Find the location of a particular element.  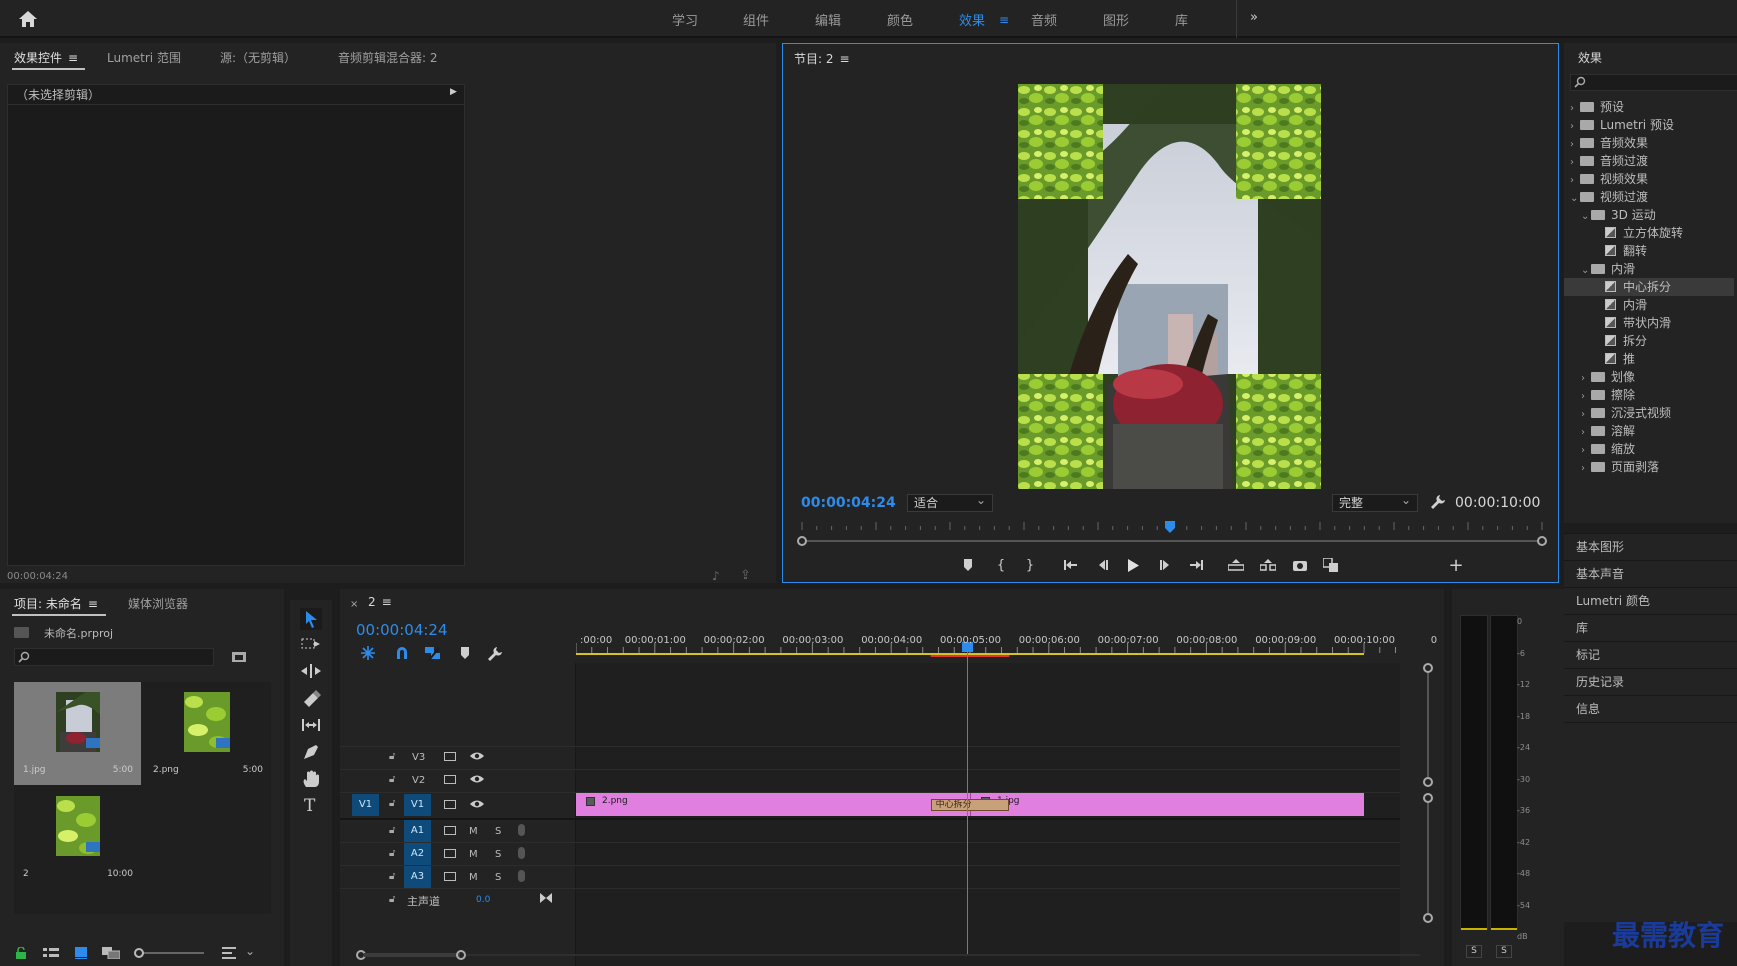

fit-select: 适合 is located at coordinates (950, 502).